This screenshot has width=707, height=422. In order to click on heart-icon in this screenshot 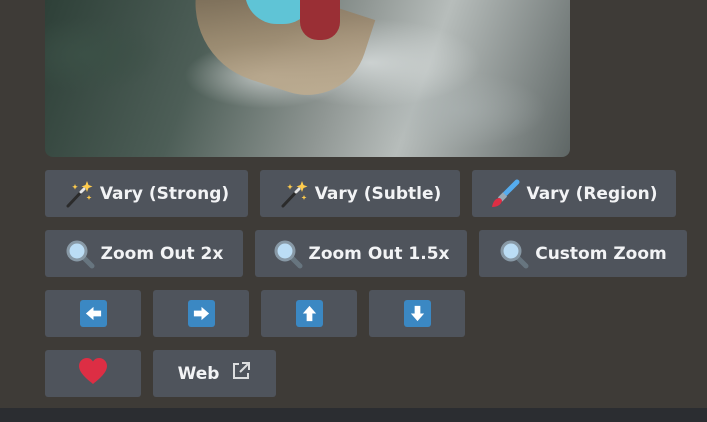, I will do `click(93, 373)`.